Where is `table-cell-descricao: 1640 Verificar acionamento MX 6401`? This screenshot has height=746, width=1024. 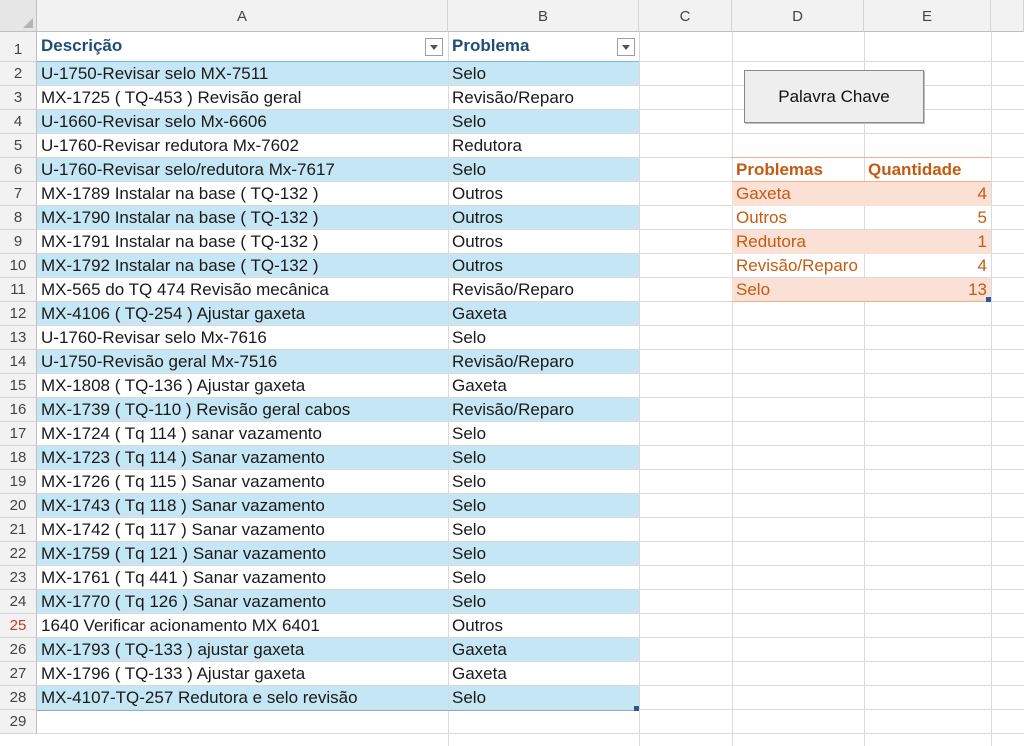
table-cell-descricao: 1640 Verificar acionamento MX 6401 is located at coordinates (243, 626).